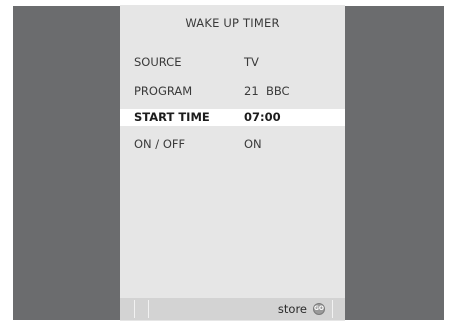  I want to click on go-button-icon: GO, so click(319, 309).